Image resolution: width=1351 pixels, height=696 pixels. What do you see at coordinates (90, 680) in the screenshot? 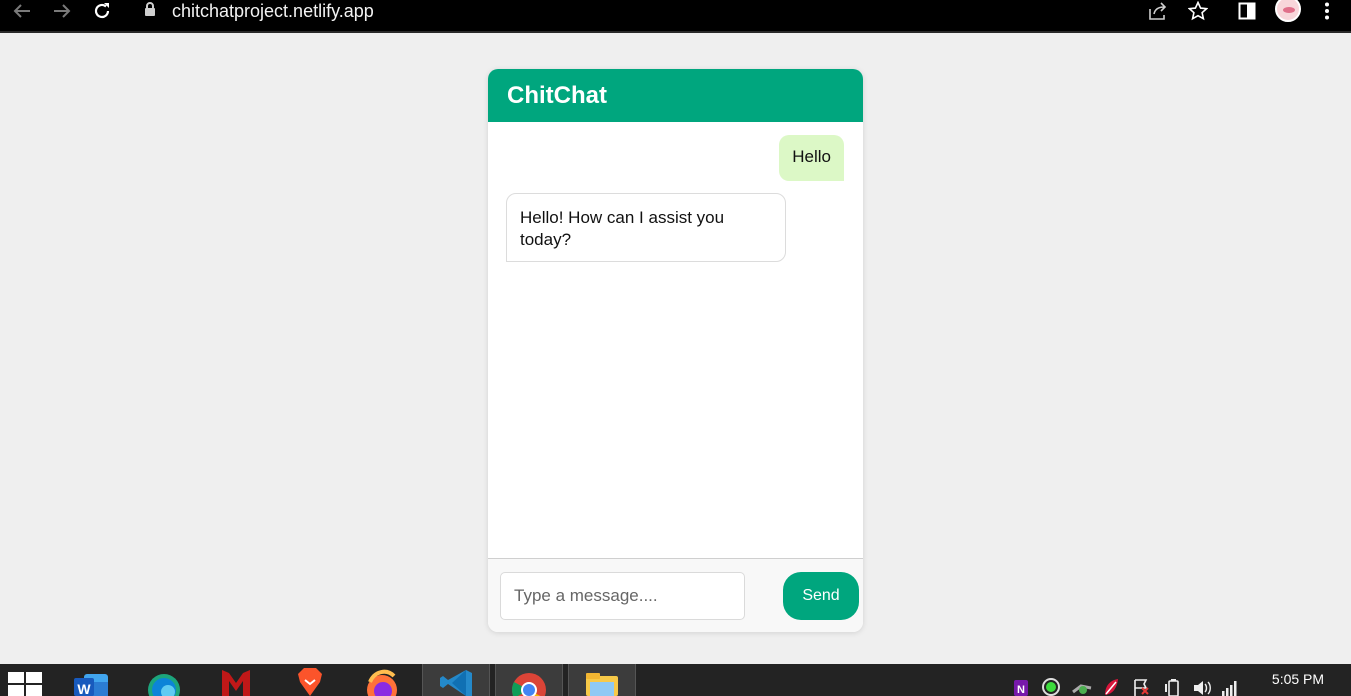
I see `word-icon: W` at bounding box center [90, 680].